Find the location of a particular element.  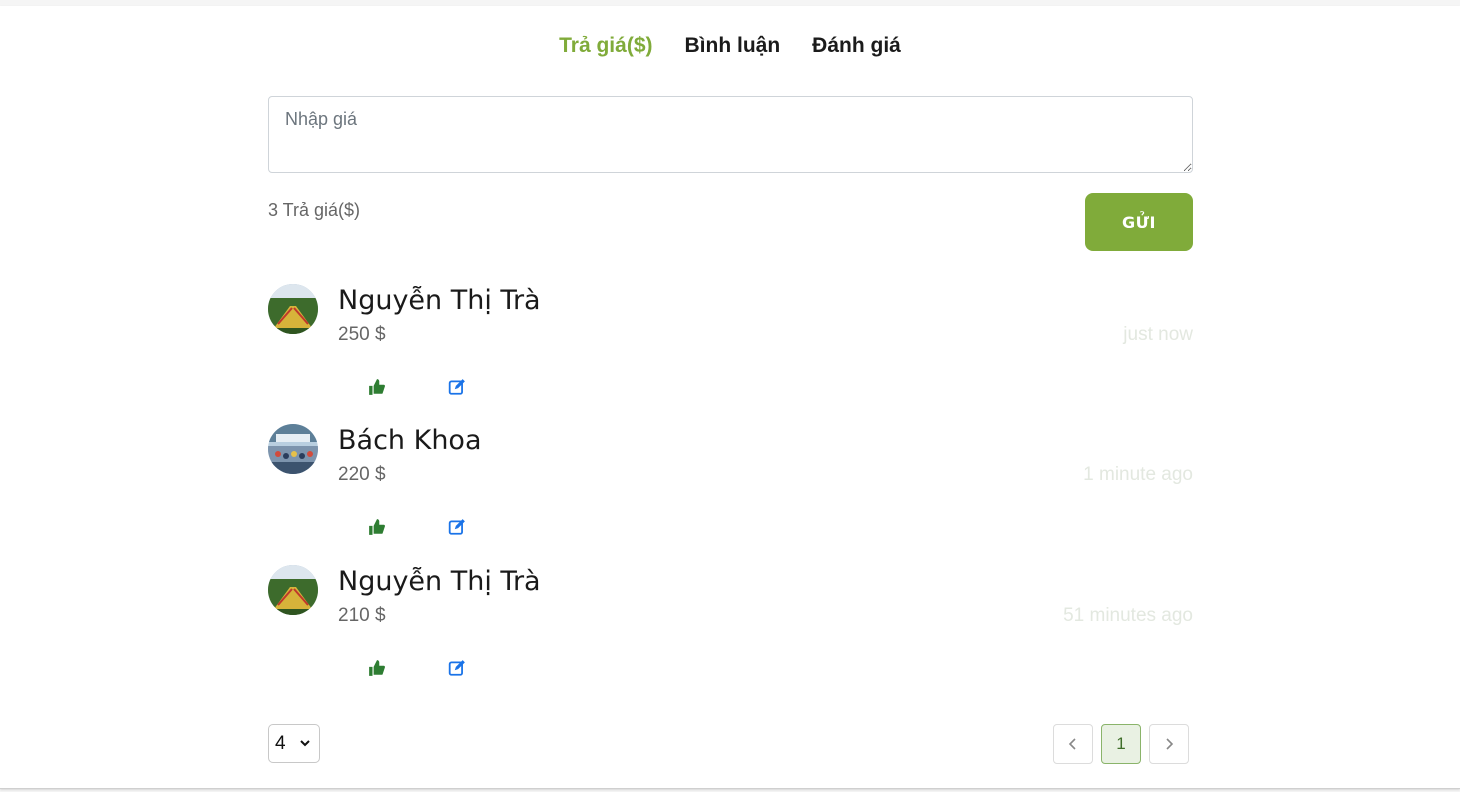

chevron-down-icon is located at coordinates (305, 744).